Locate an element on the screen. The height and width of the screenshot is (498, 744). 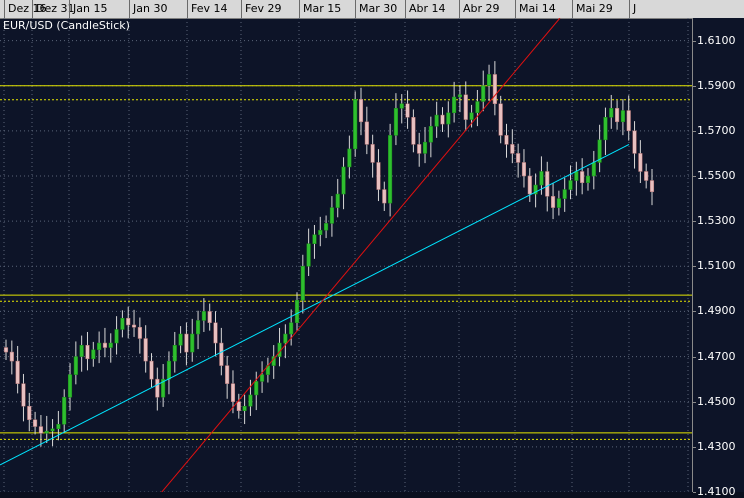
y-tick-label: 1.5300 is located at coordinates (716, 221).